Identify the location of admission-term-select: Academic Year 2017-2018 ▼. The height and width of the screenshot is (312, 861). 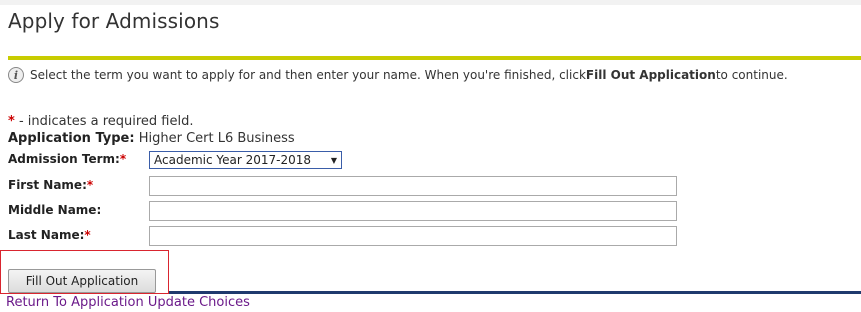
(245, 160).